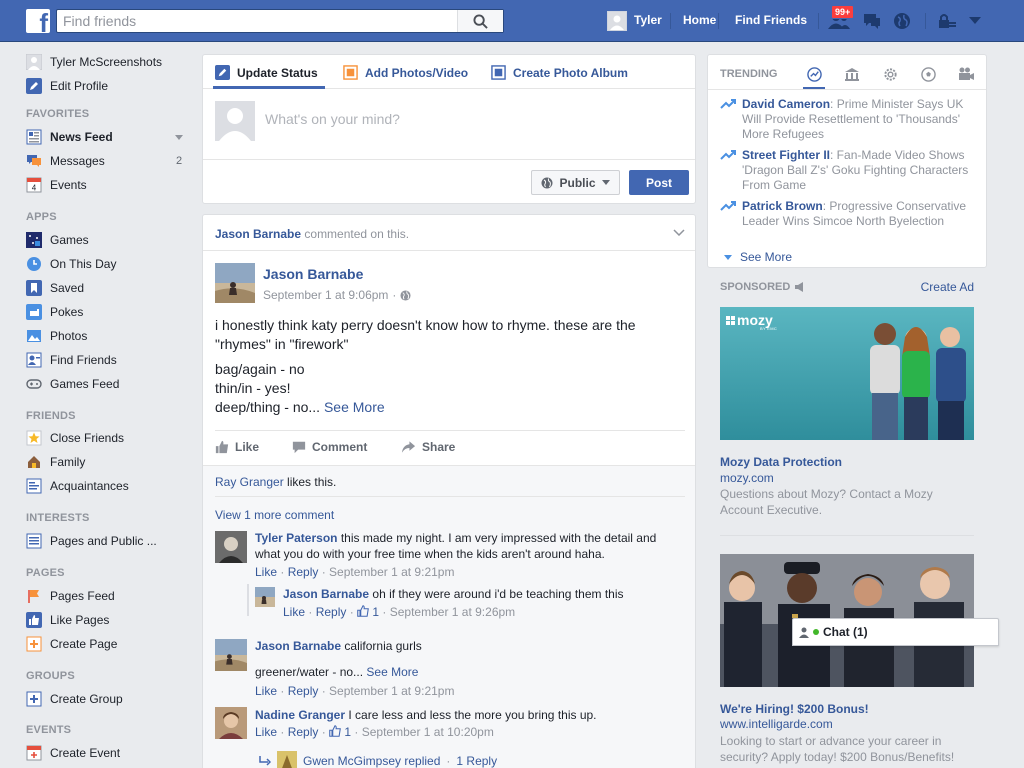  What do you see at coordinates (872, 21) in the screenshot?
I see `messages-icon` at bounding box center [872, 21].